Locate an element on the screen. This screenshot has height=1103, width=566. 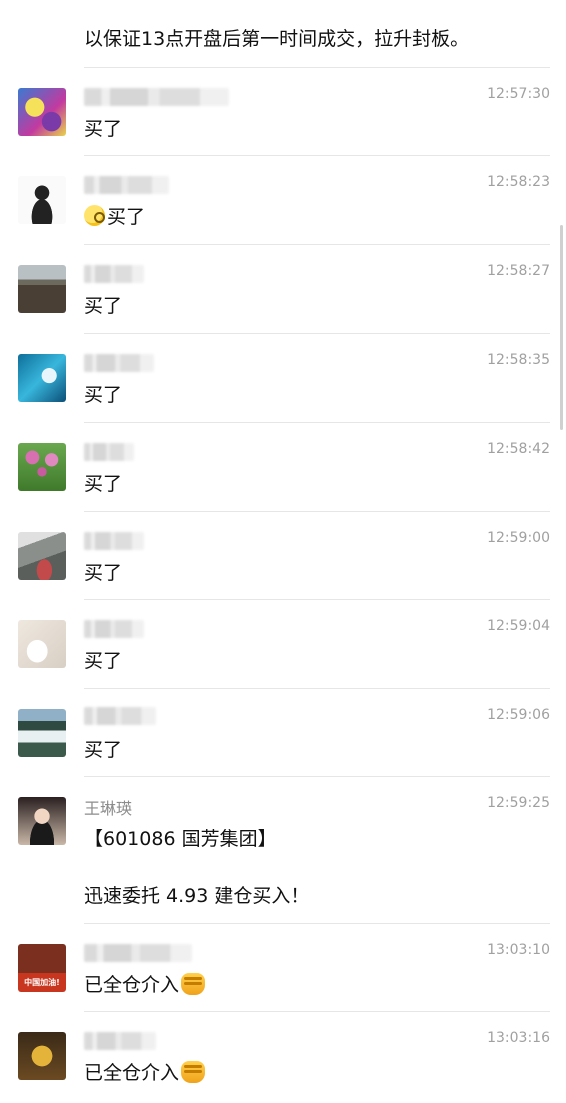
message-time: 13:03:10 is located at coordinates (518, 950).